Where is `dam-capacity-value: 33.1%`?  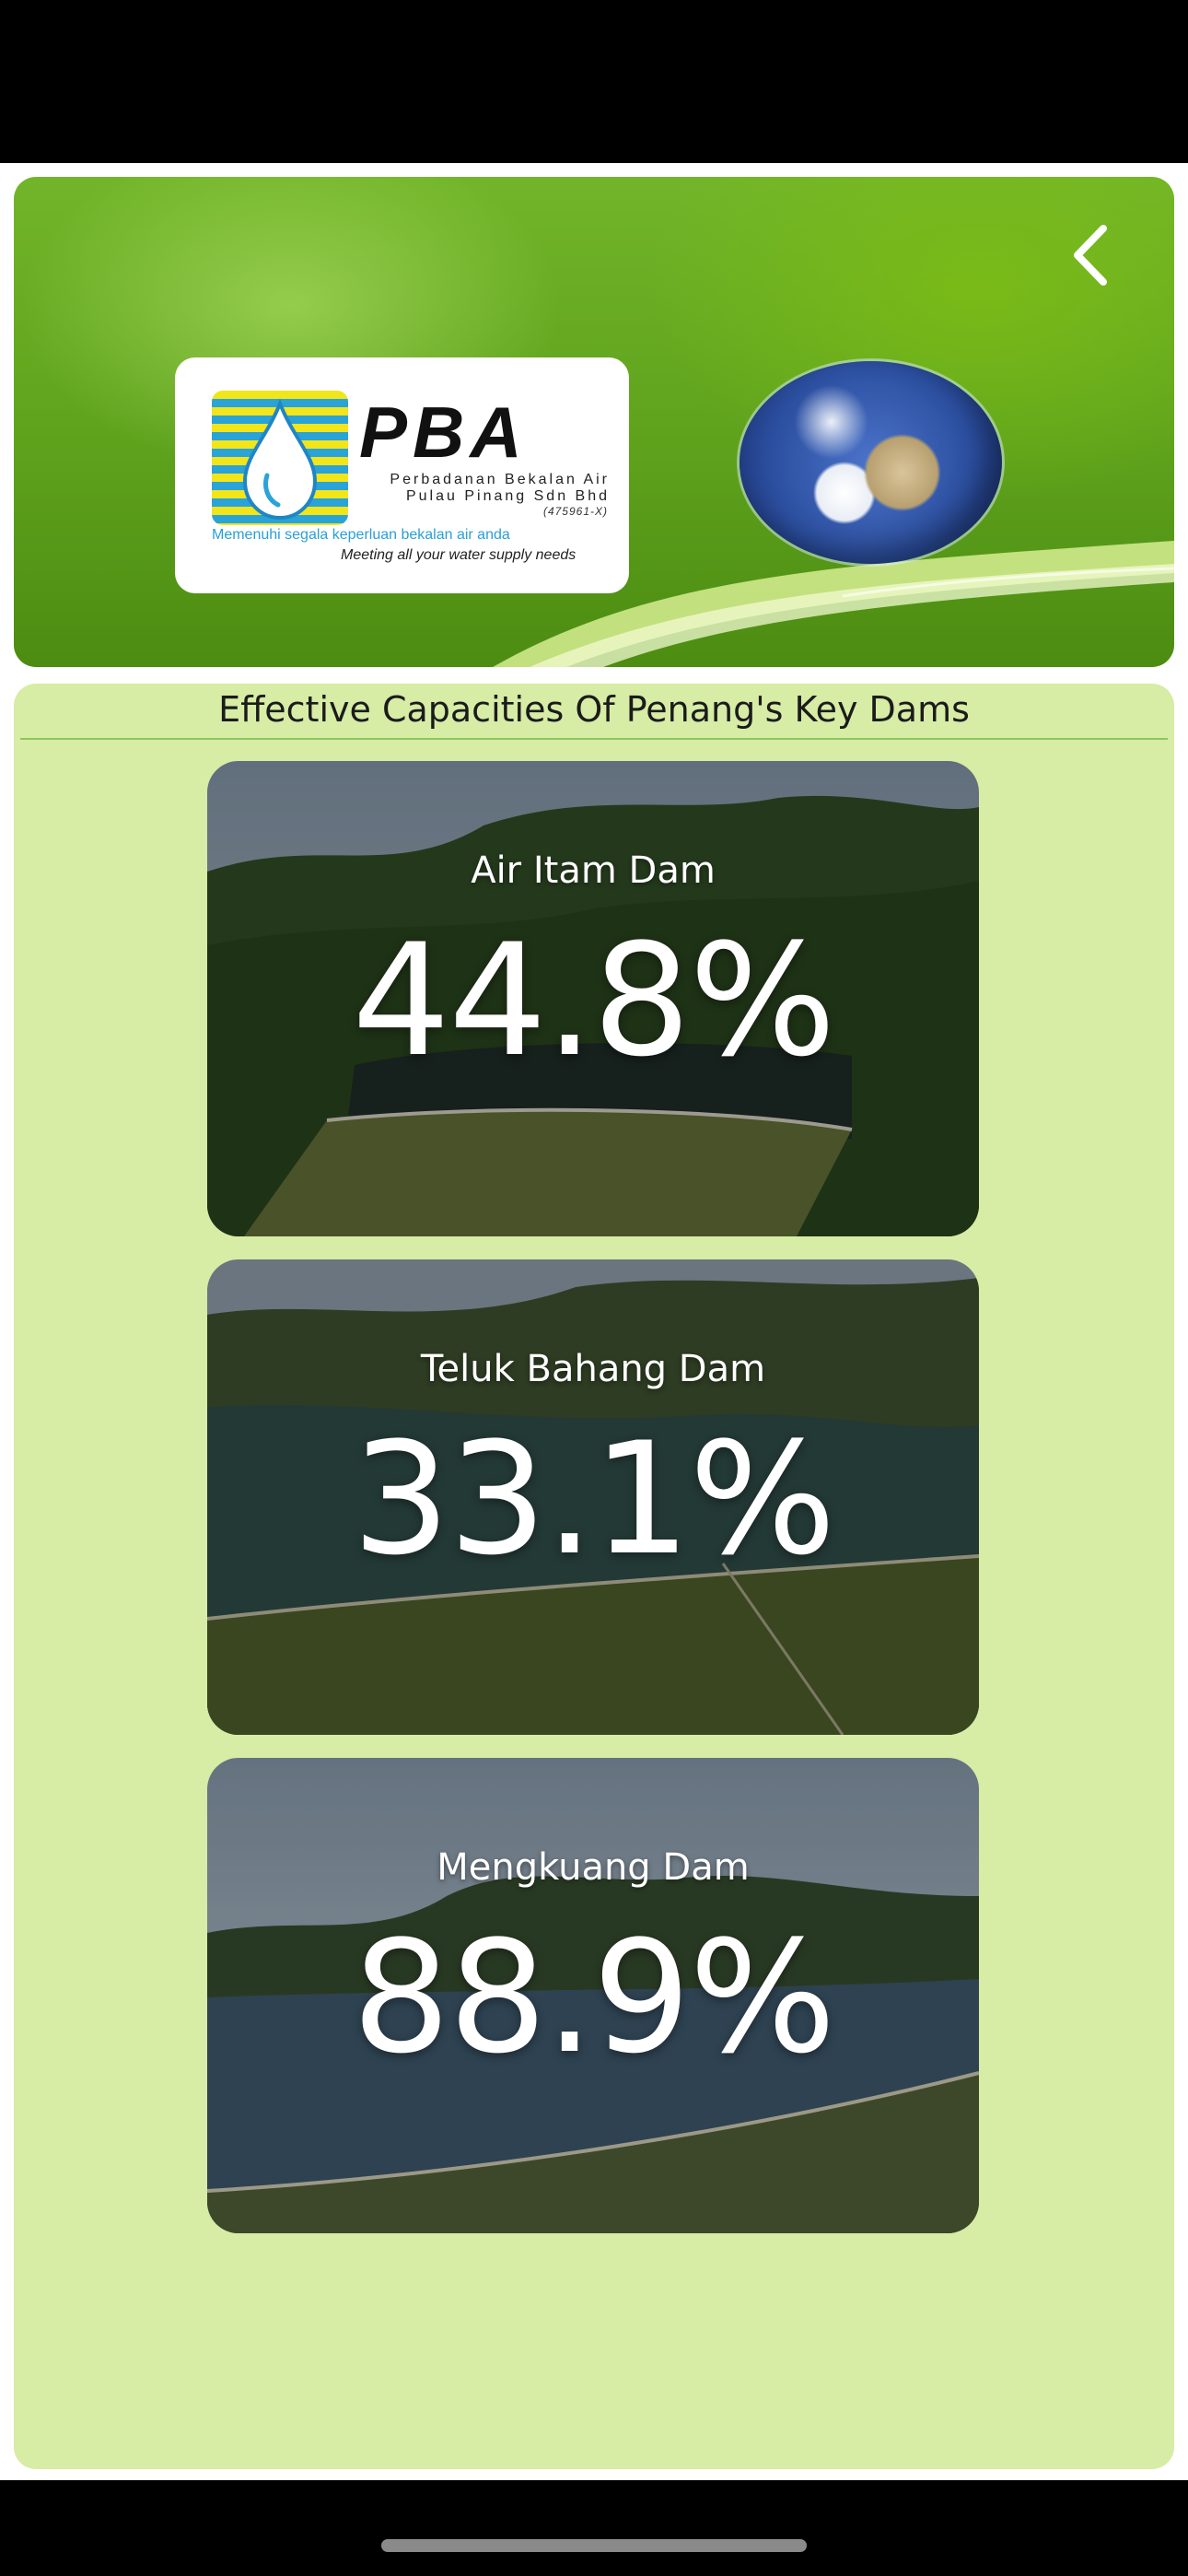 dam-capacity-value: 33.1% is located at coordinates (594, 1499).